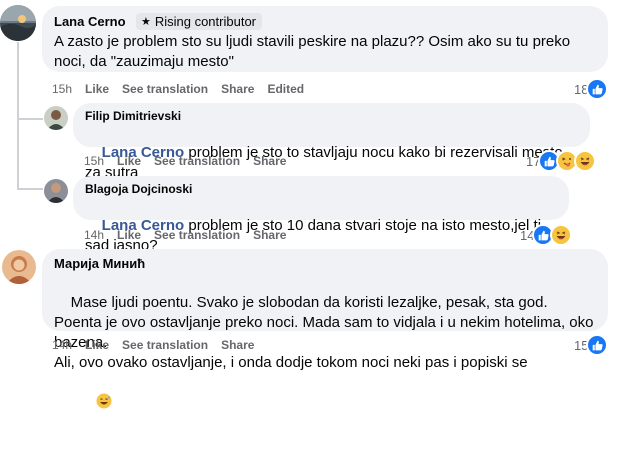  Describe the element at coordinates (546, 235) in the screenshot. I see `reaction-summary: 14` at that location.